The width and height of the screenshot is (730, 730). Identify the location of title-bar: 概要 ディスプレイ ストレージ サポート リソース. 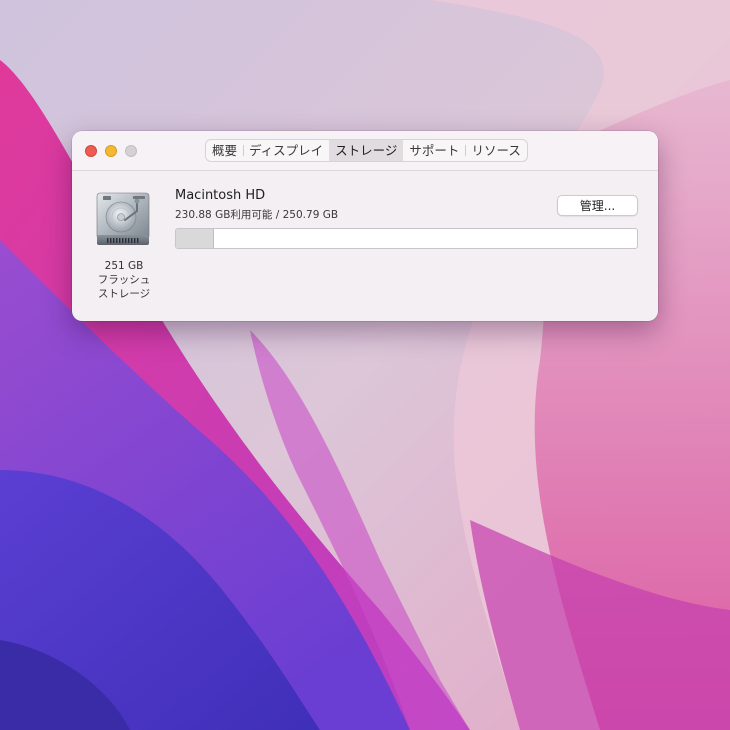
(365, 151).